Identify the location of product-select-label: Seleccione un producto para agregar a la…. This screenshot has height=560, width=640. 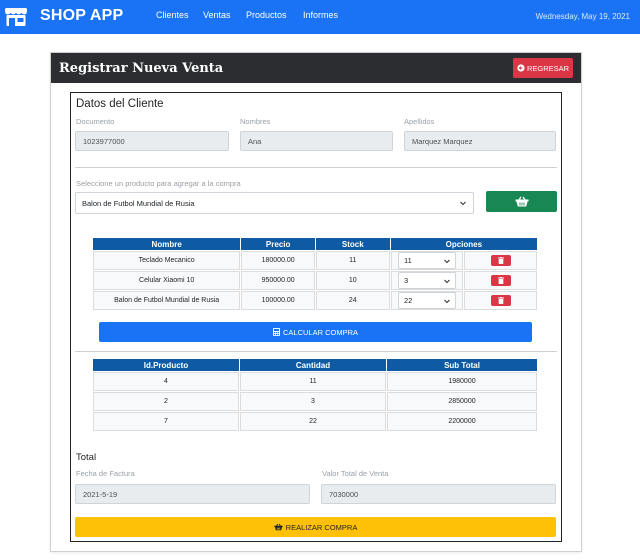
(158, 183).